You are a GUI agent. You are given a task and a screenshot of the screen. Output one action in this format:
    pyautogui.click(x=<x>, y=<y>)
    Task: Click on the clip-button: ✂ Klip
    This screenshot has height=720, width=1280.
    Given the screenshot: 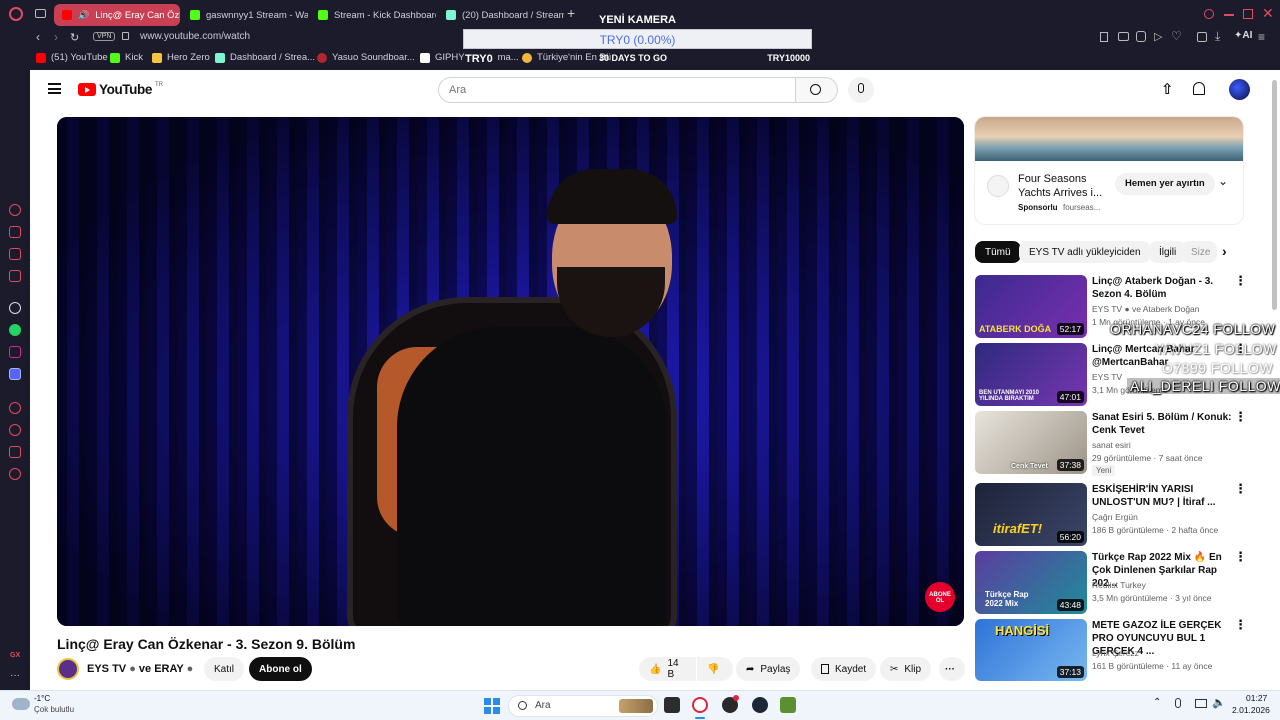 What is the action you would take?
    pyautogui.click(x=906, y=669)
    